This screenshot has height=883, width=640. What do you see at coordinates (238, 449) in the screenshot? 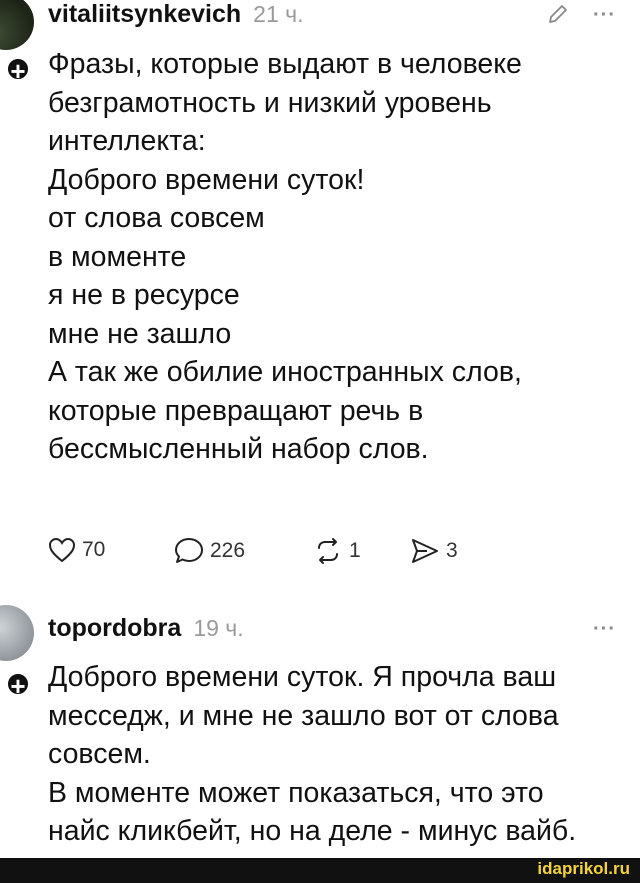
I see `text-line: бессмысленный набор слов.` at bounding box center [238, 449].